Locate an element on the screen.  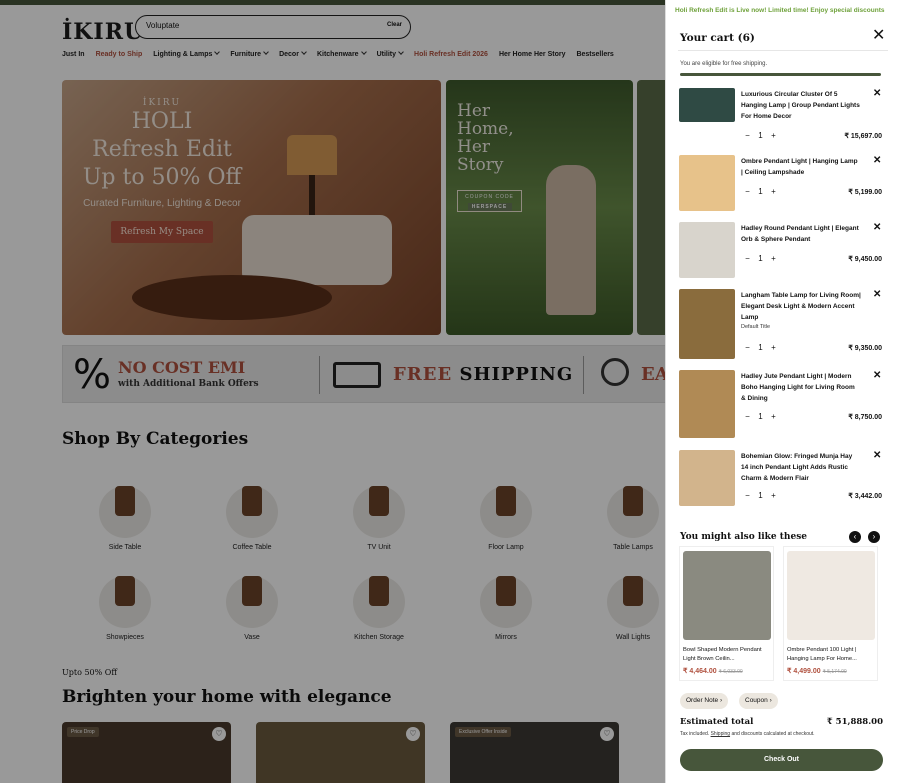
recommendation-was-price: ₹ 5,174.00 is located at coordinates (834, 672).